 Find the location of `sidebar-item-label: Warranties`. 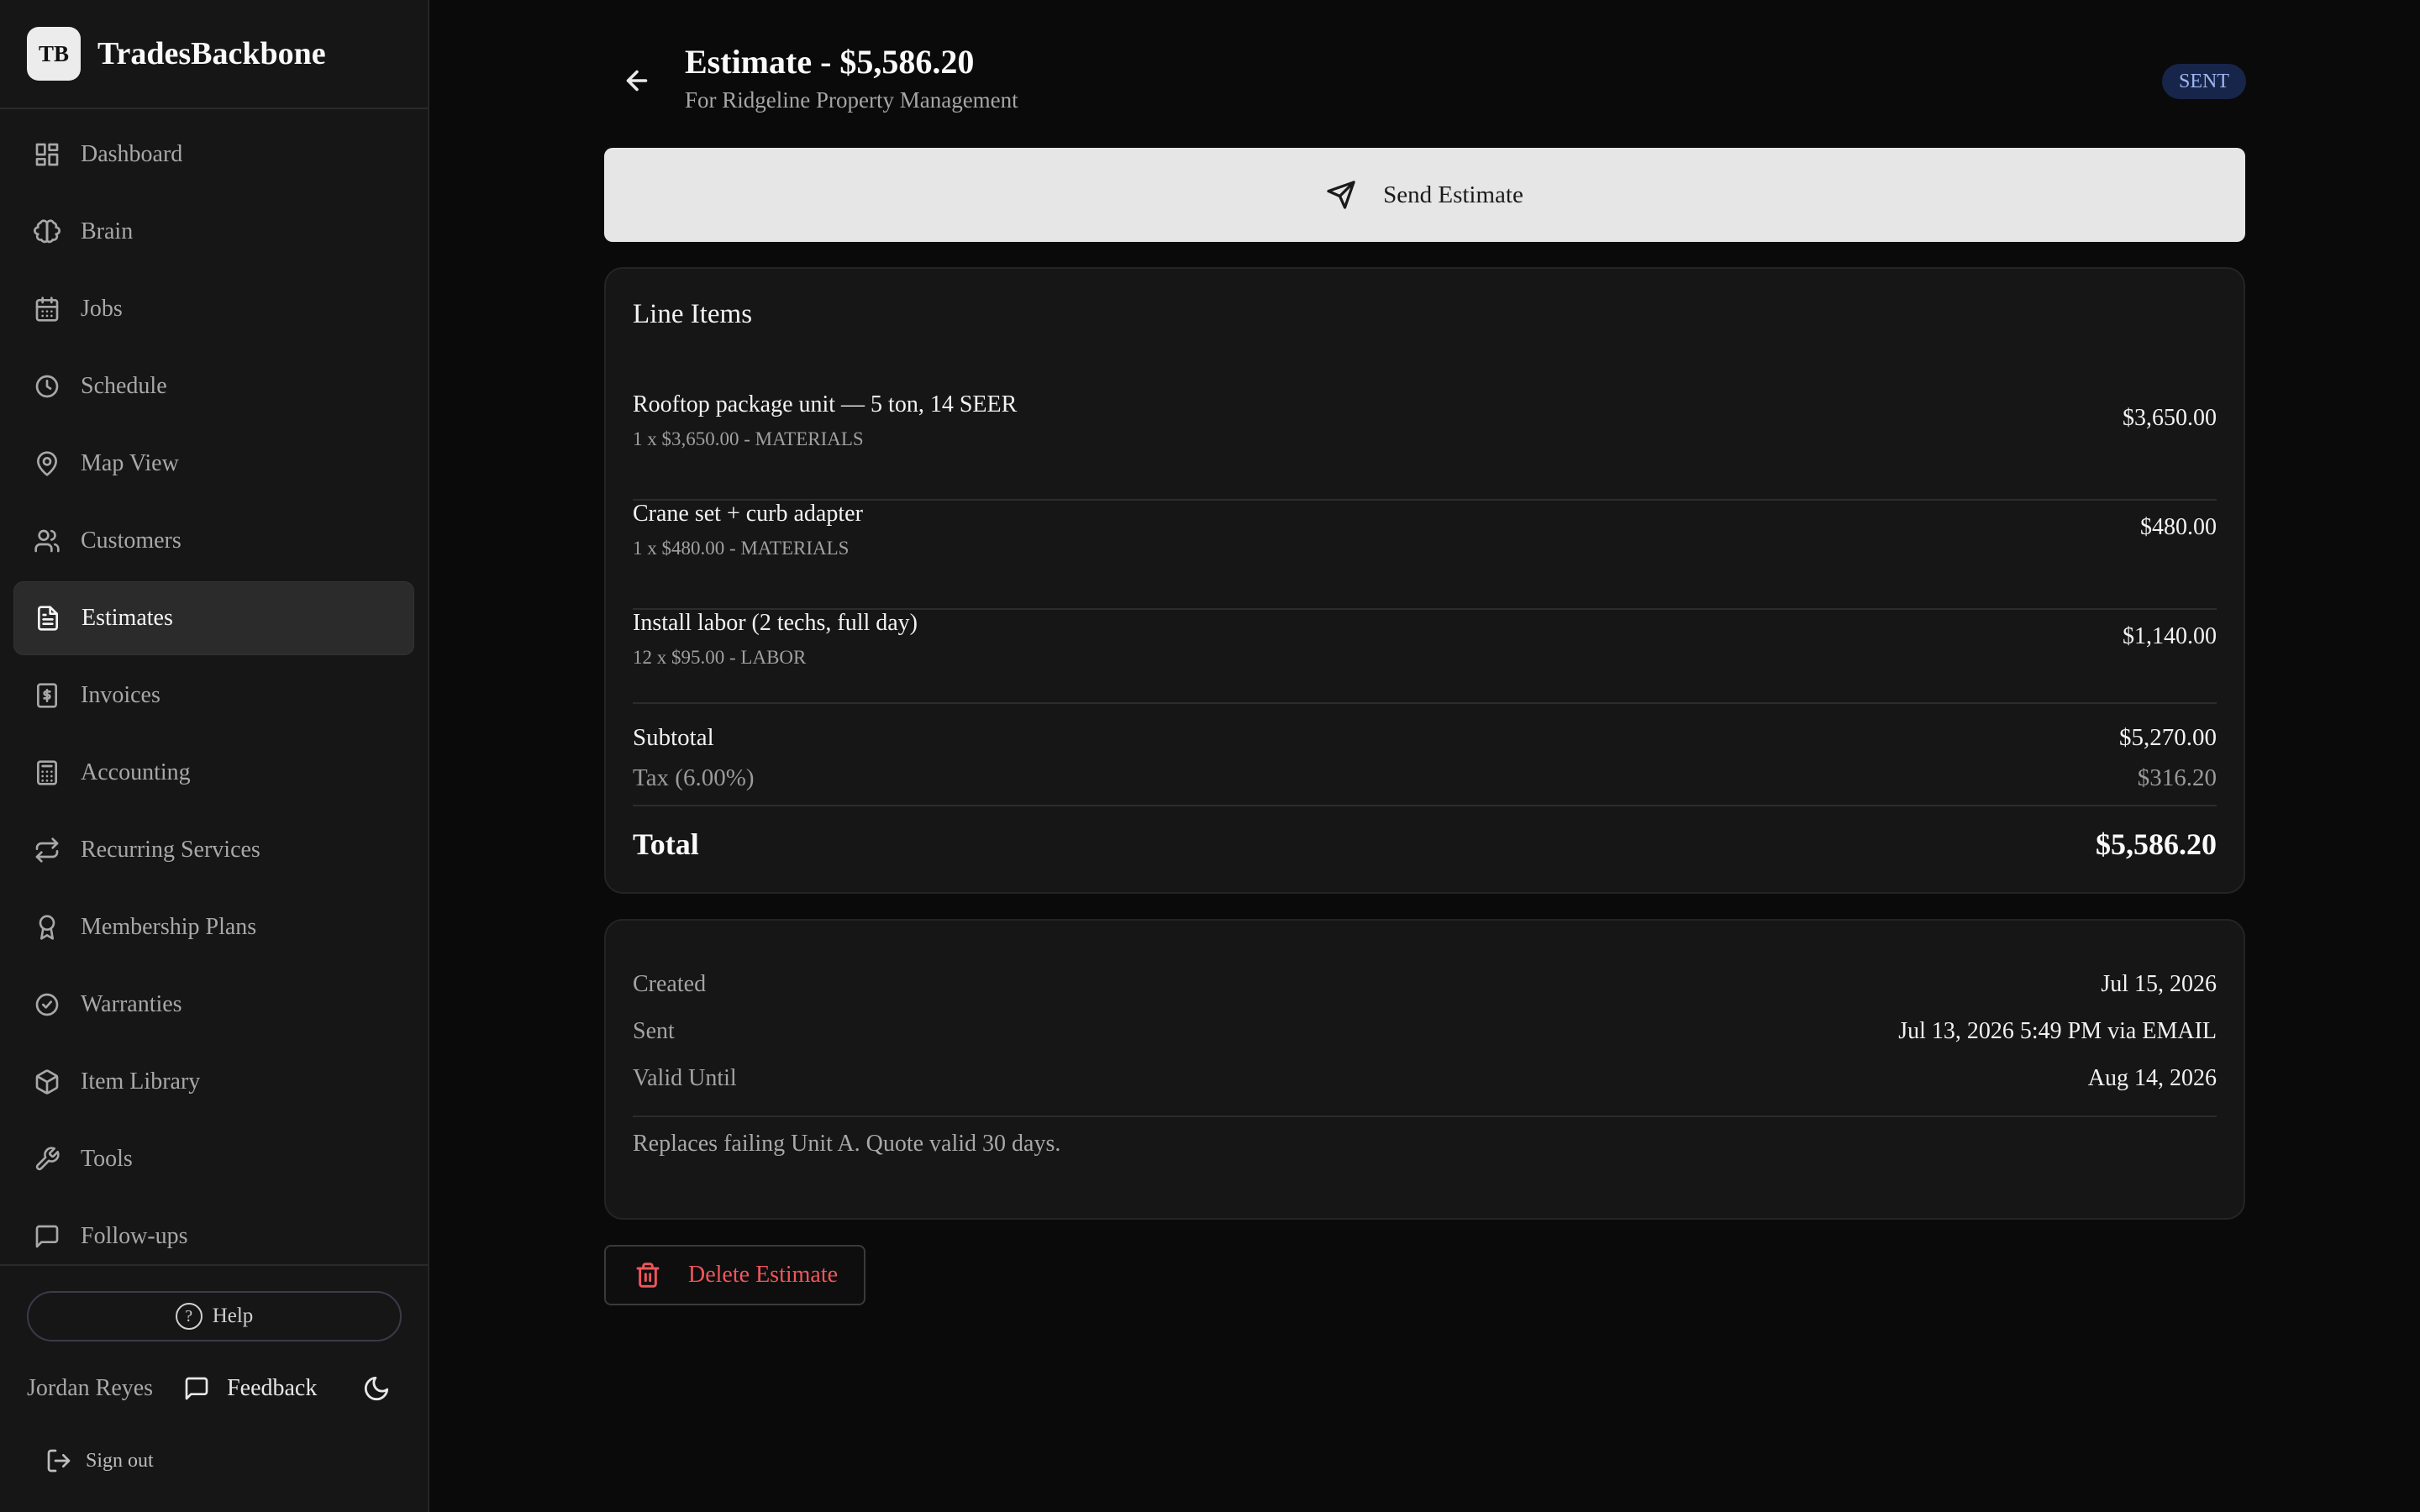

sidebar-item-label: Warranties is located at coordinates (131, 1004).